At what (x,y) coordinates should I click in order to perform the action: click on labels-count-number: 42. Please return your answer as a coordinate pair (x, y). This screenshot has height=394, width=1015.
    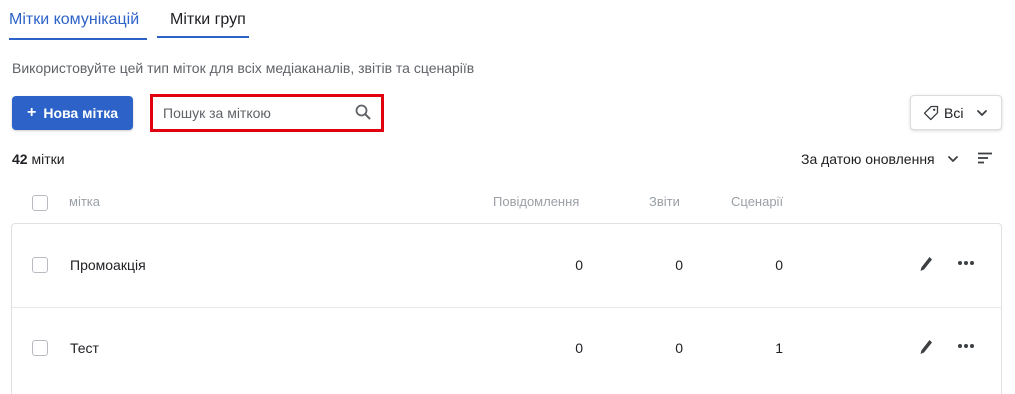
    Looking at the image, I should click on (20, 159).